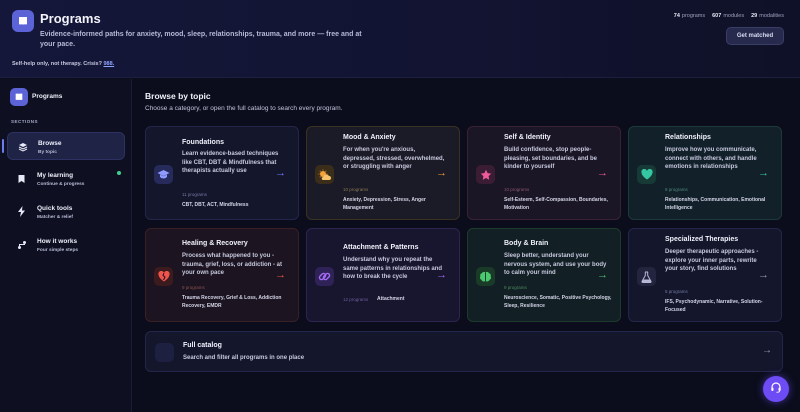 This screenshot has height=412, width=800. I want to click on card-count: 12 programs, so click(356, 299).